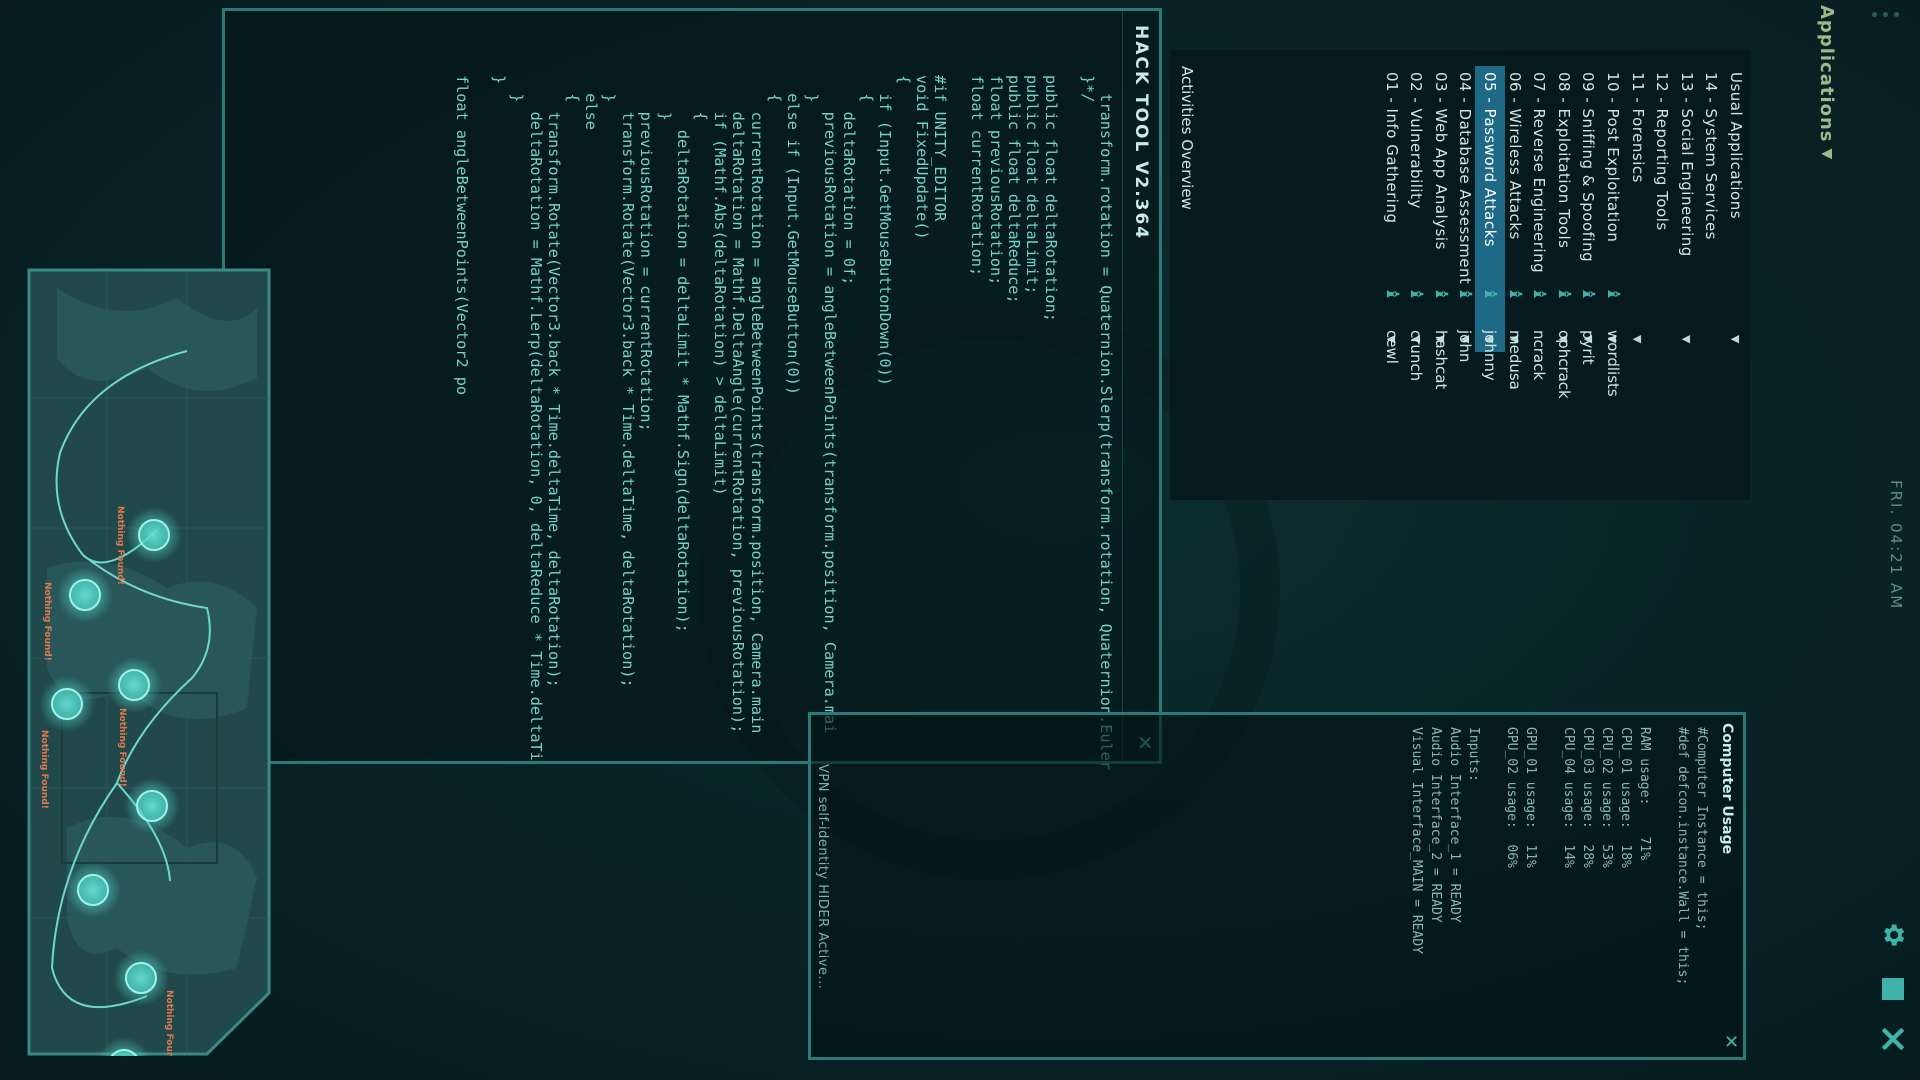 The height and width of the screenshot is (1080, 1920). I want to click on usage-line: CPU_03 usage: 28%, so click(1587, 797).